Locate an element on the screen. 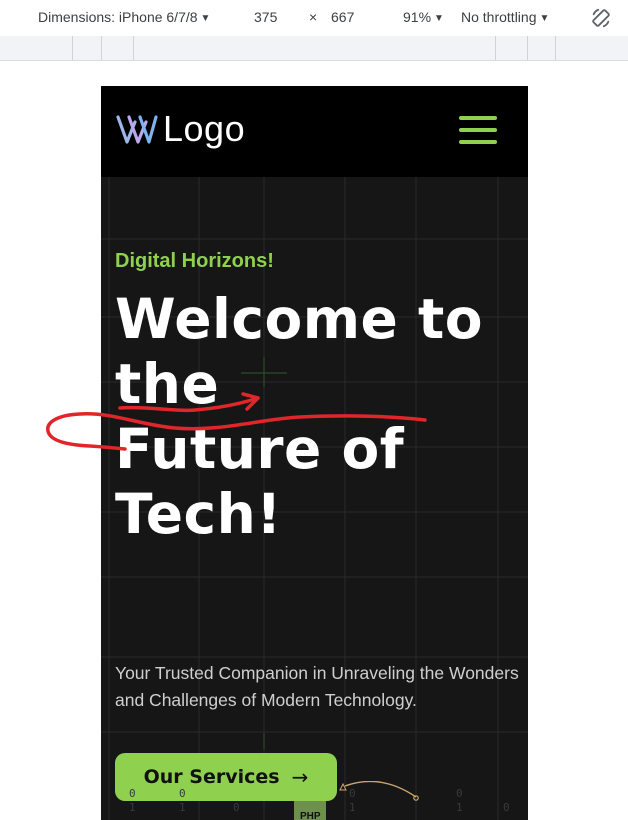 This screenshot has height=820, width=628. hero-illustration: 01 01 0 01 01 0 PHP is located at coordinates (319, 800).